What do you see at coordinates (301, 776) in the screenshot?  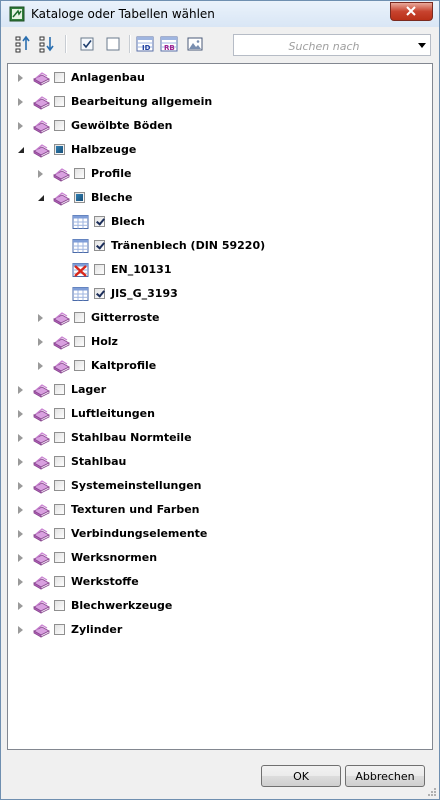 I see `ok-button: OK` at bounding box center [301, 776].